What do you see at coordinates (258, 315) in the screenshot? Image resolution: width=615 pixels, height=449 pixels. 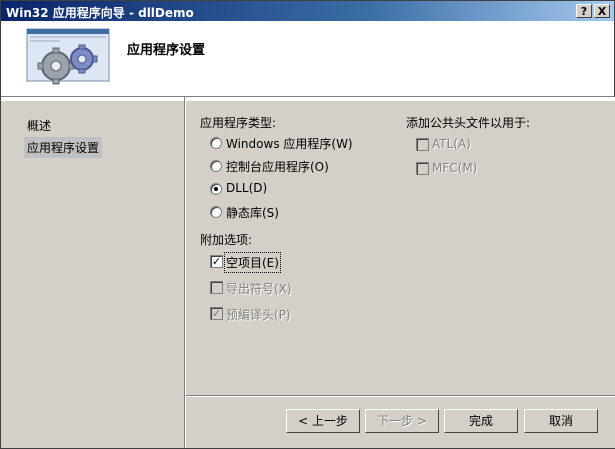 I see `checkbox-label: 预编译头(P)` at bounding box center [258, 315].